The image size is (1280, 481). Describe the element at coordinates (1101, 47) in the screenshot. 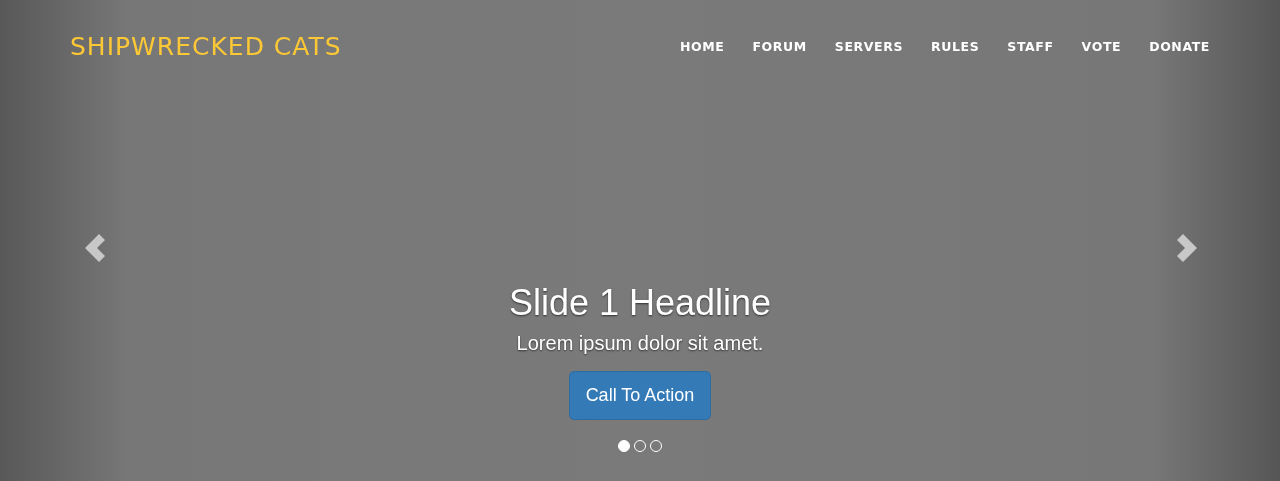

I see `nav-link: VOTE` at that location.